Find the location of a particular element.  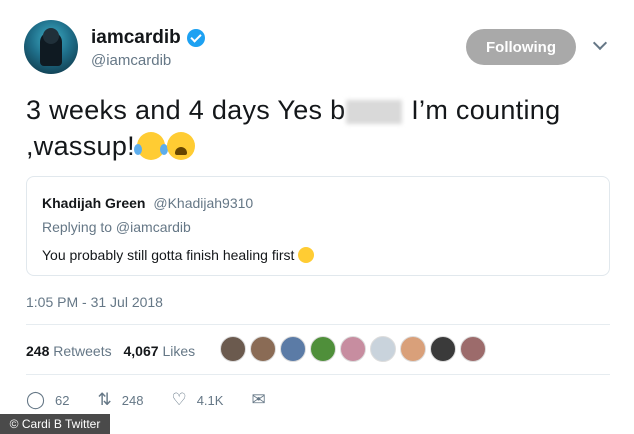

verified-badge-icon is located at coordinates (195, 38).